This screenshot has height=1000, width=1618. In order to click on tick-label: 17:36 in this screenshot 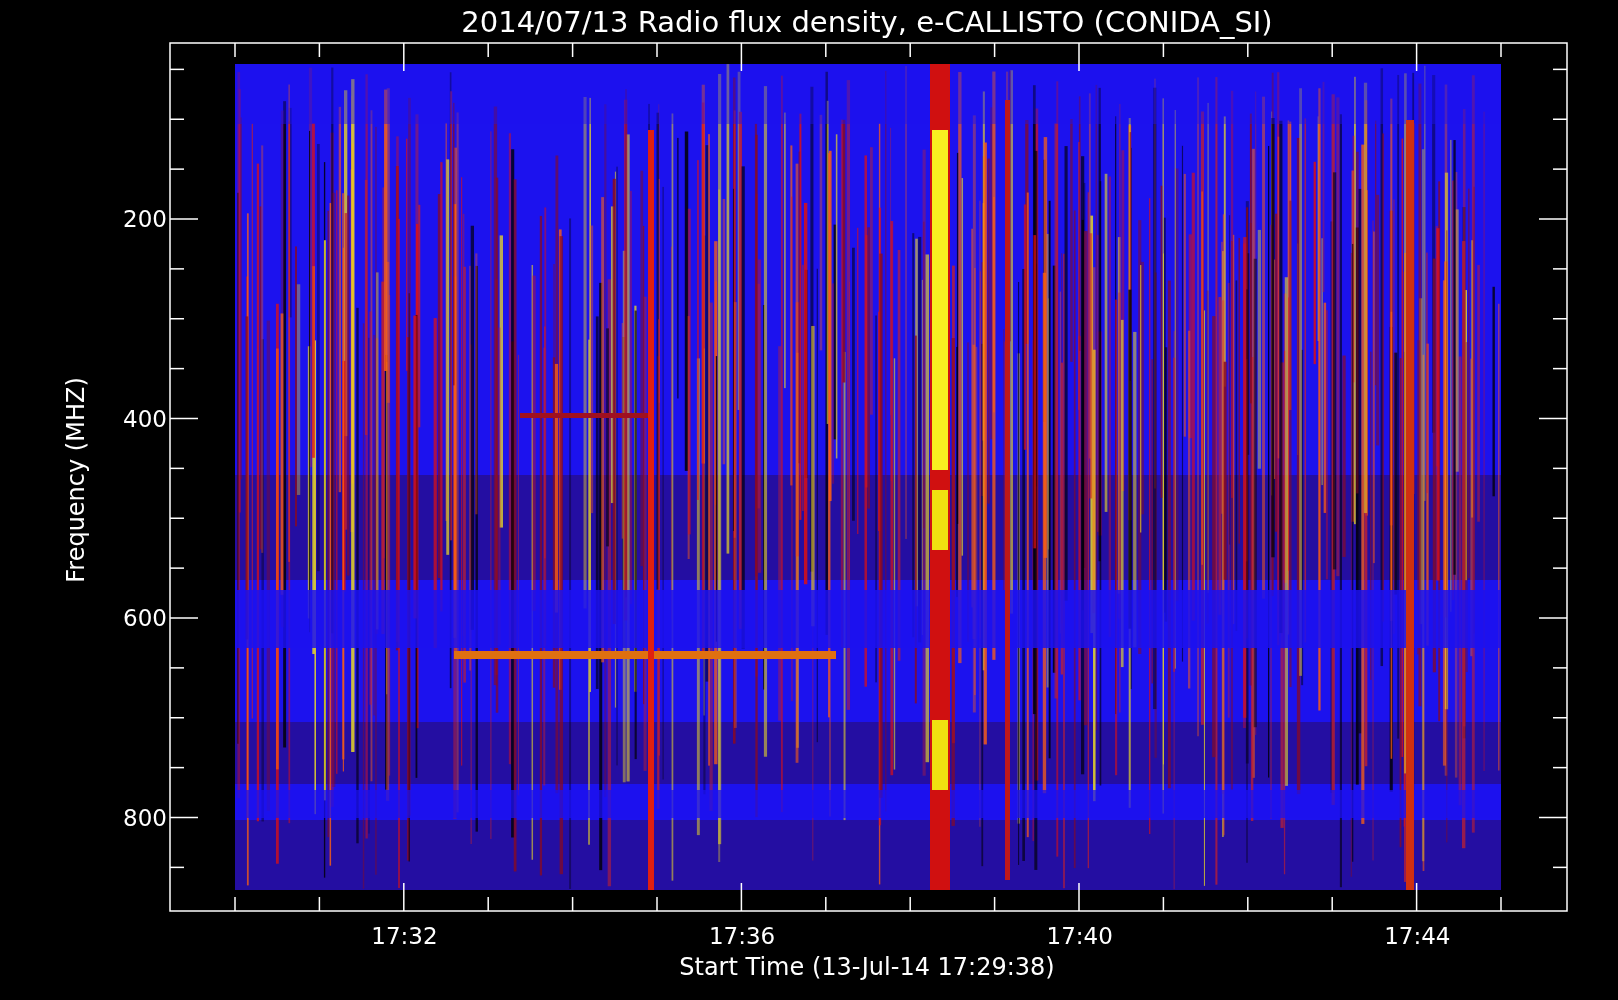, I will do `click(742, 936)`.